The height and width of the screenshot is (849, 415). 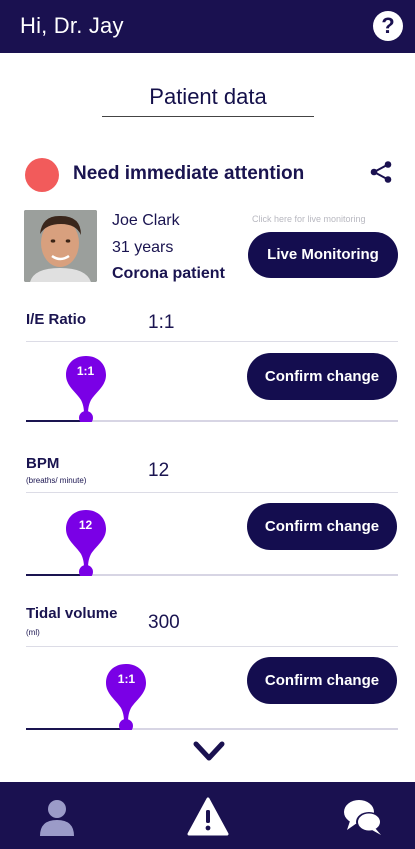 I want to click on tidal-volume-unit: (ml), so click(x=33, y=632).